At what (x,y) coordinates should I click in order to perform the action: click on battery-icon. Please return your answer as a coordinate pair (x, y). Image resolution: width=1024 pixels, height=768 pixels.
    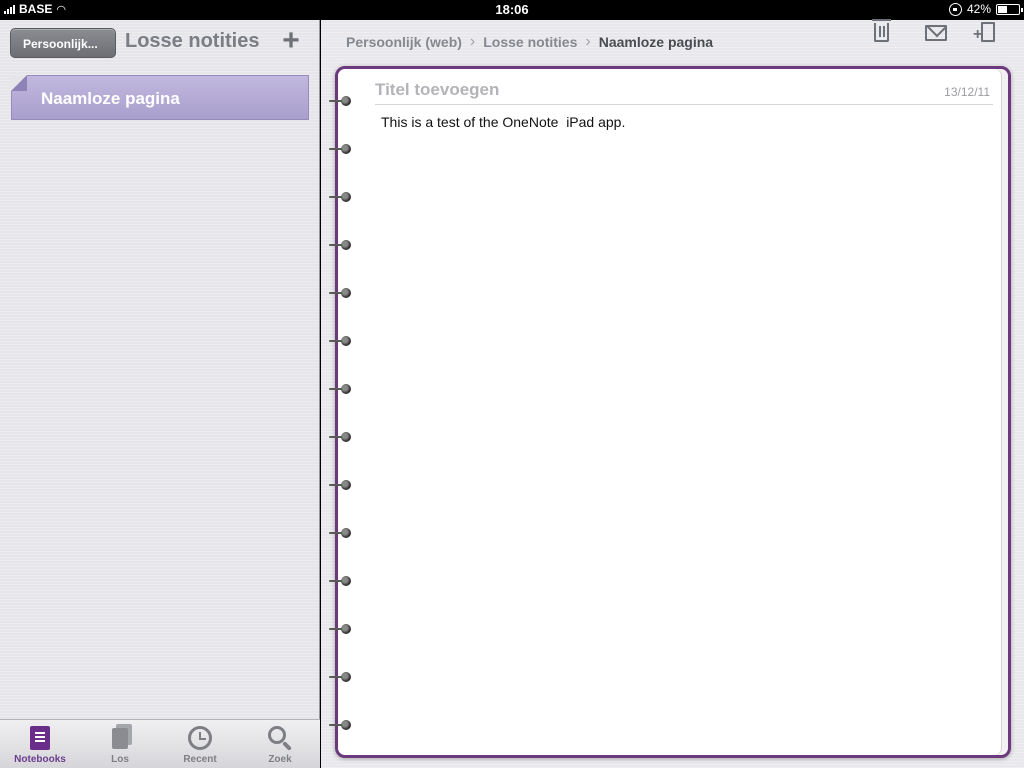
    Looking at the image, I should click on (1009, 9).